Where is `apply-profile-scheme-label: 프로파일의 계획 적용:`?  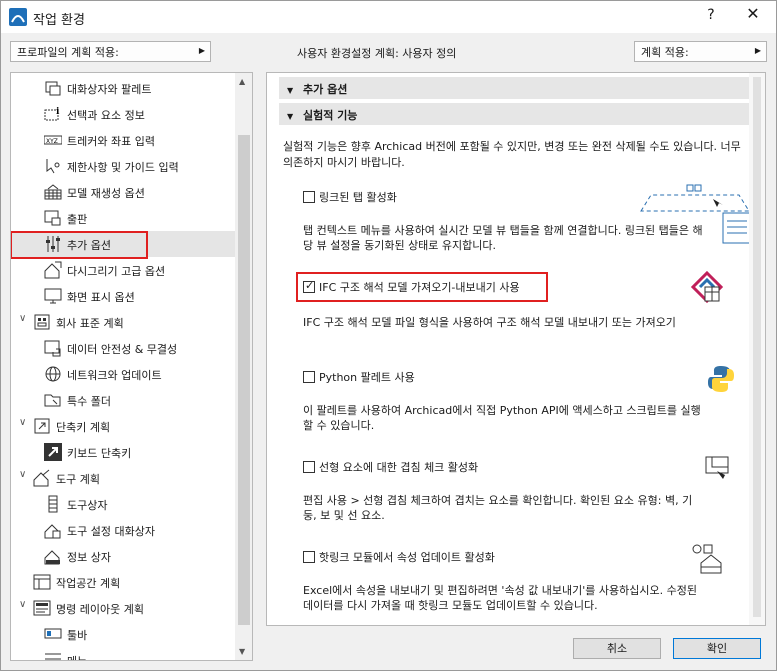
apply-profile-scheme-label: 프로파일의 계획 적용: is located at coordinates (68, 52).